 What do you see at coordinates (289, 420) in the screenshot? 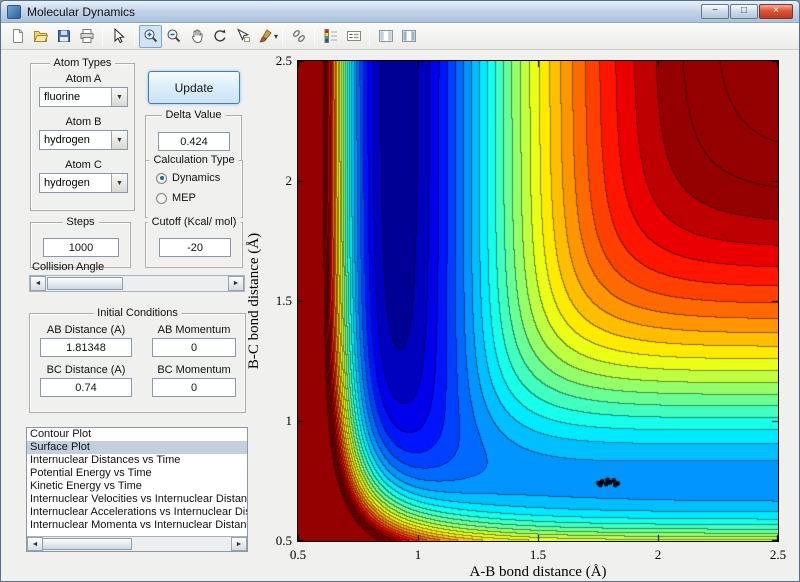
I see `y-tick-label: 1` at bounding box center [289, 420].